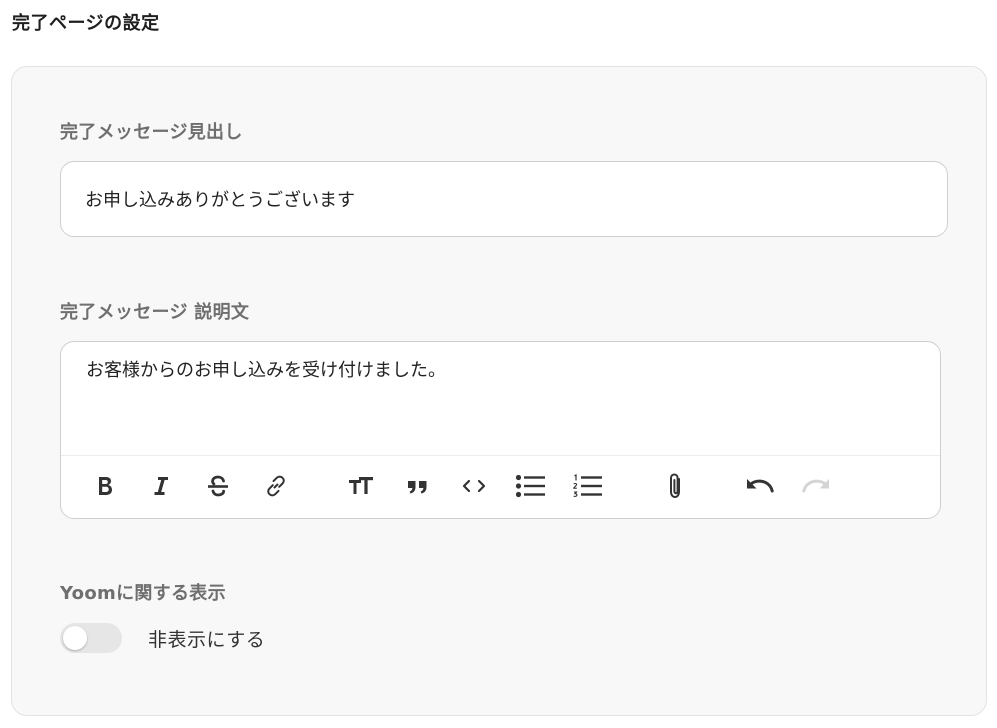  What do you see at coordinates (206, 638) in the screenshot?
I see `hide-yoom-toggle-label: 非表示にする` at bounding box center [206, 638].